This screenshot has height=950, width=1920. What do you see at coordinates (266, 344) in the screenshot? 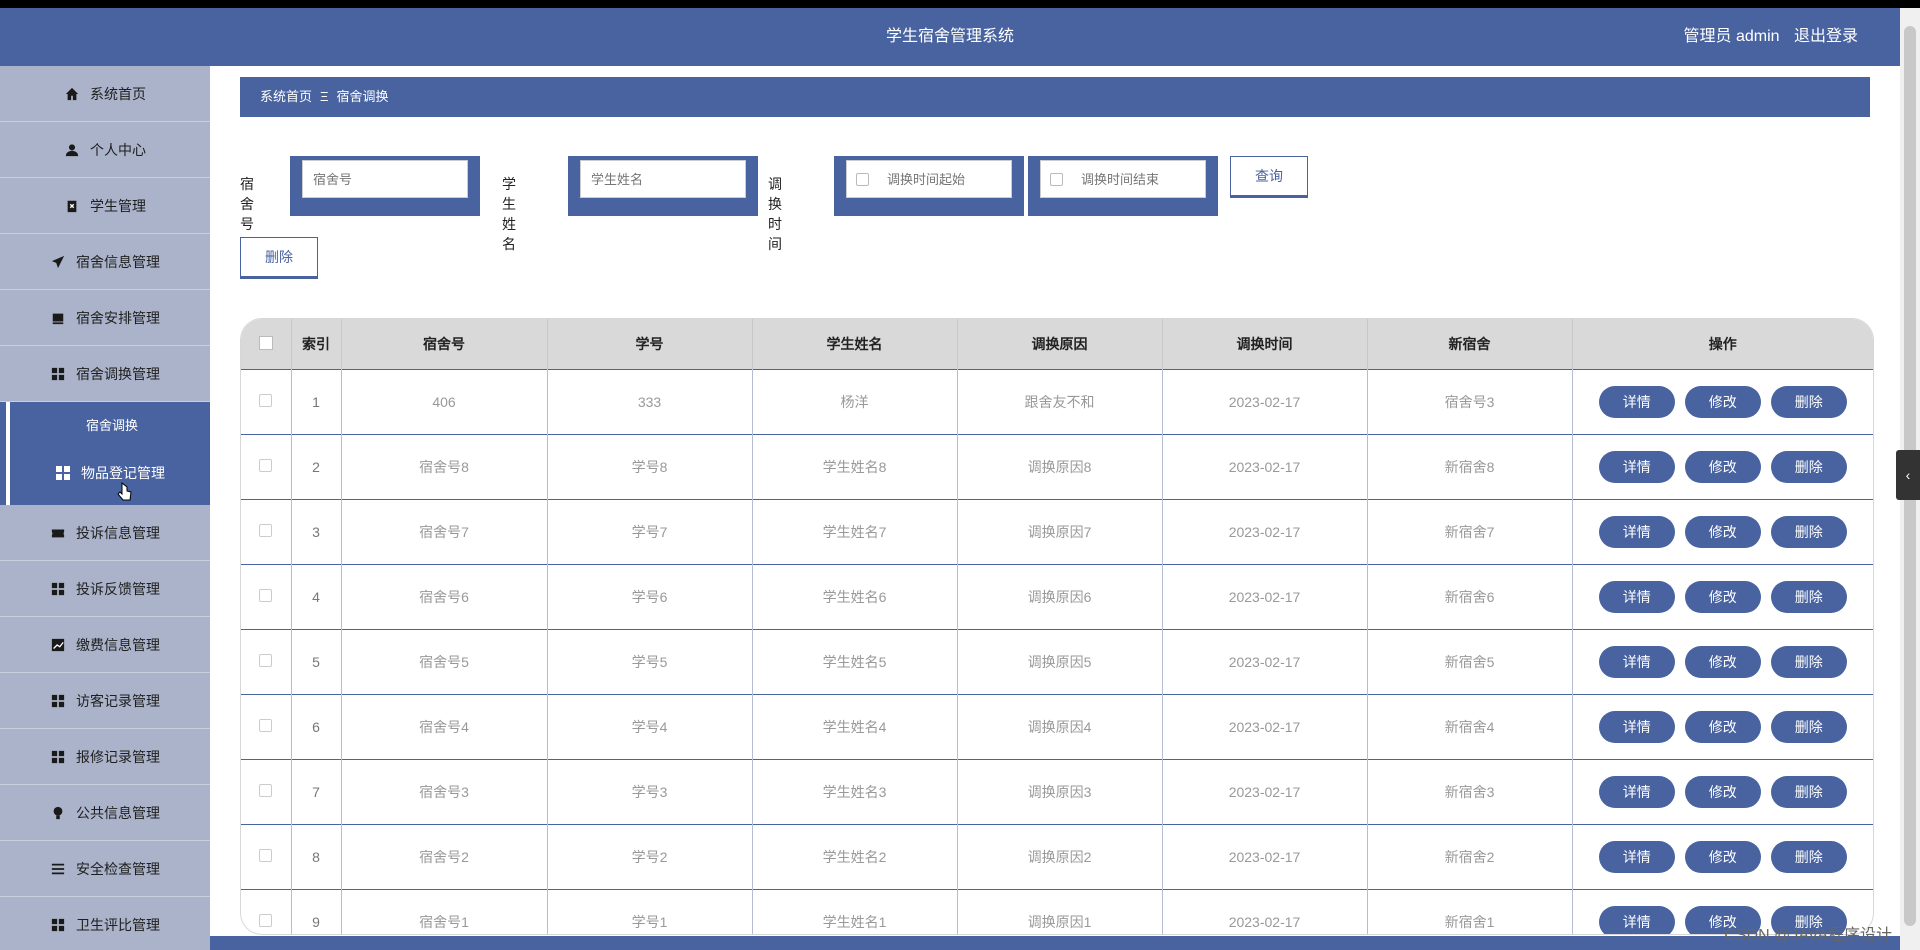
I see `select-all-checkbox` at bounding box center [266, 344].